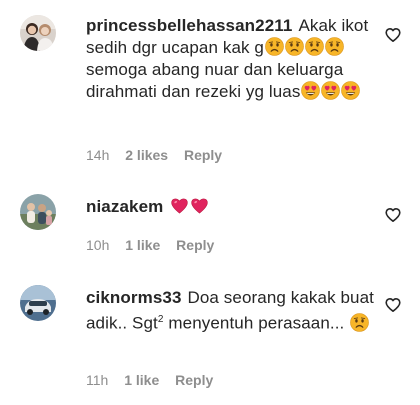 The width and height of the screenshot is (420, 405). What do you see at coordinates (160, 319) in the screenshot?
I see `comment-superscript: 2` at bounding box center [160, 319].